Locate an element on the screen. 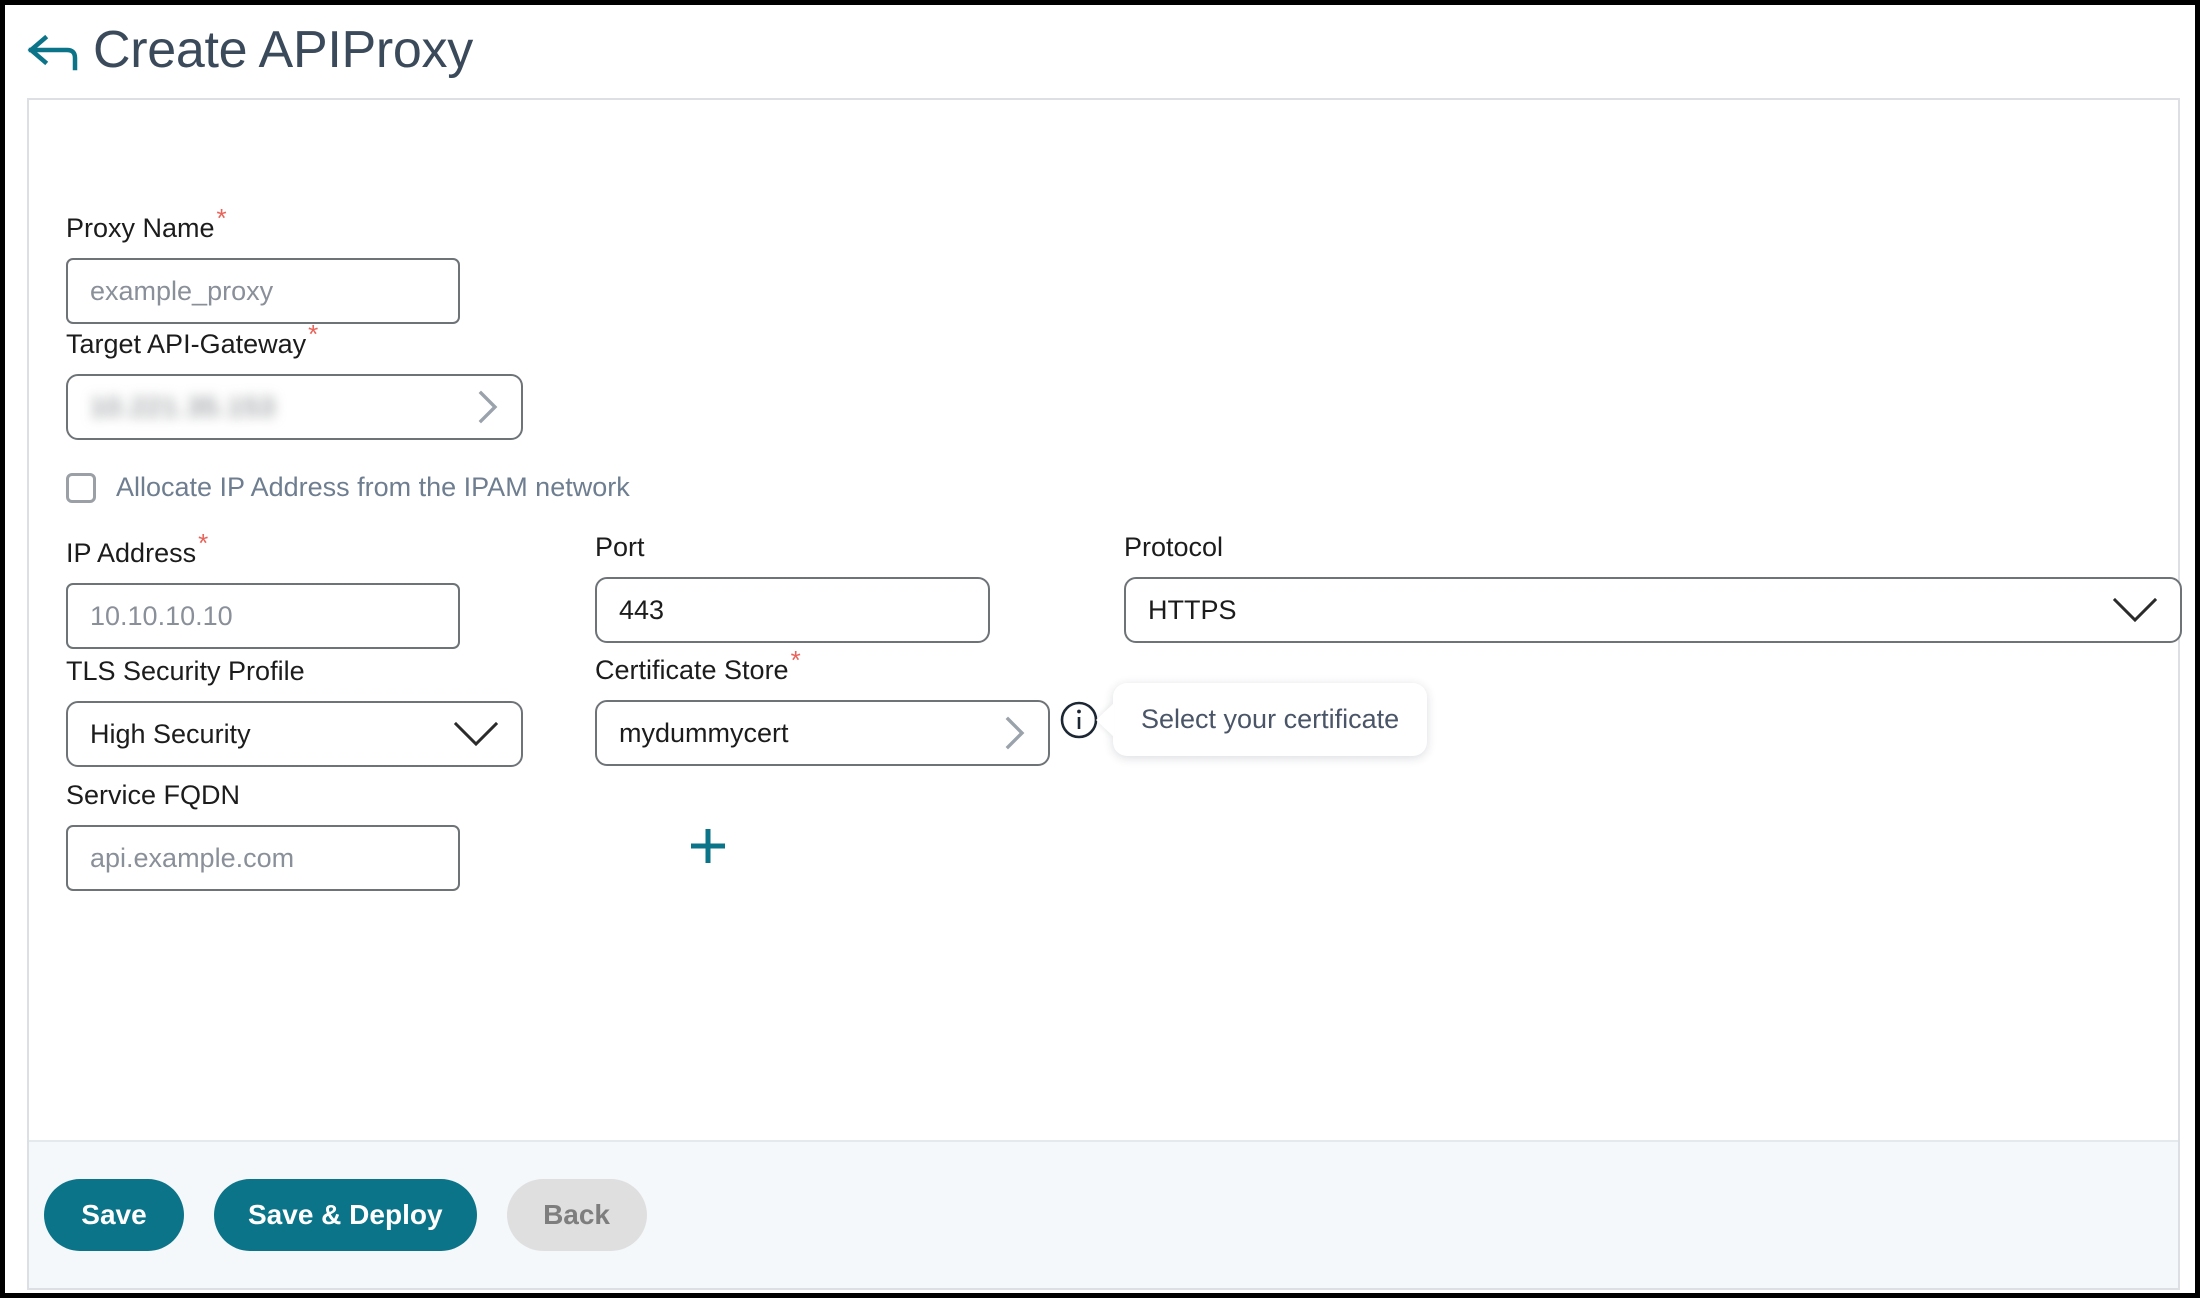 This screenshot has height=1298, width=2200. service-fqdn-placeholder: api.example.com is located at coordinates (192, 857).